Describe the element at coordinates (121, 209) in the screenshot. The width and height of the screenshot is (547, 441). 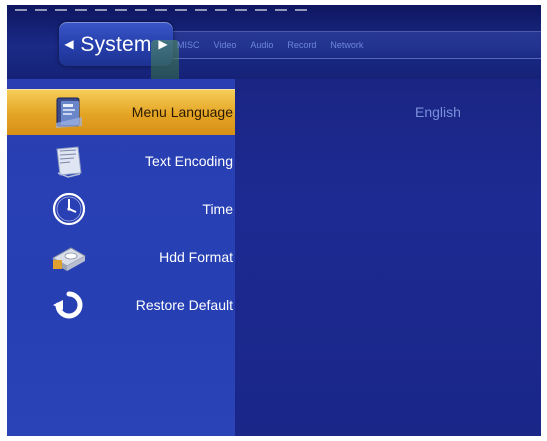
I see `menu-item-time: Time` at that location.